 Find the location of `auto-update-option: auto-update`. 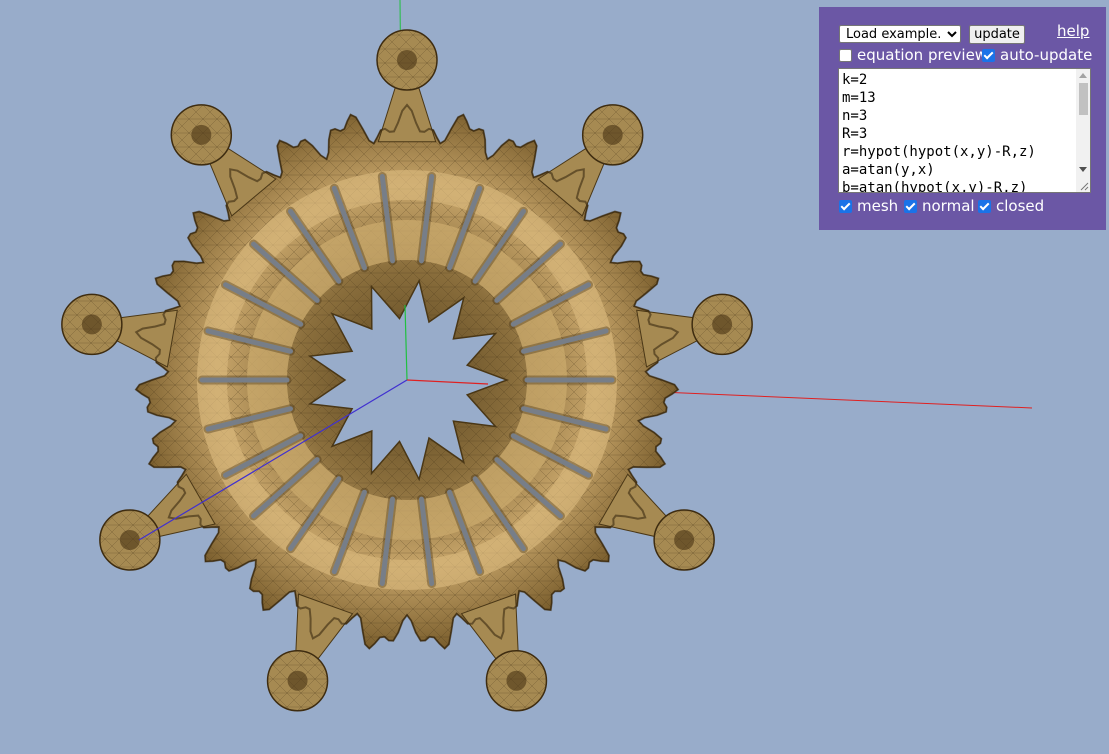

auto-update-option: auto-update is located at coordinates (1037, 55).